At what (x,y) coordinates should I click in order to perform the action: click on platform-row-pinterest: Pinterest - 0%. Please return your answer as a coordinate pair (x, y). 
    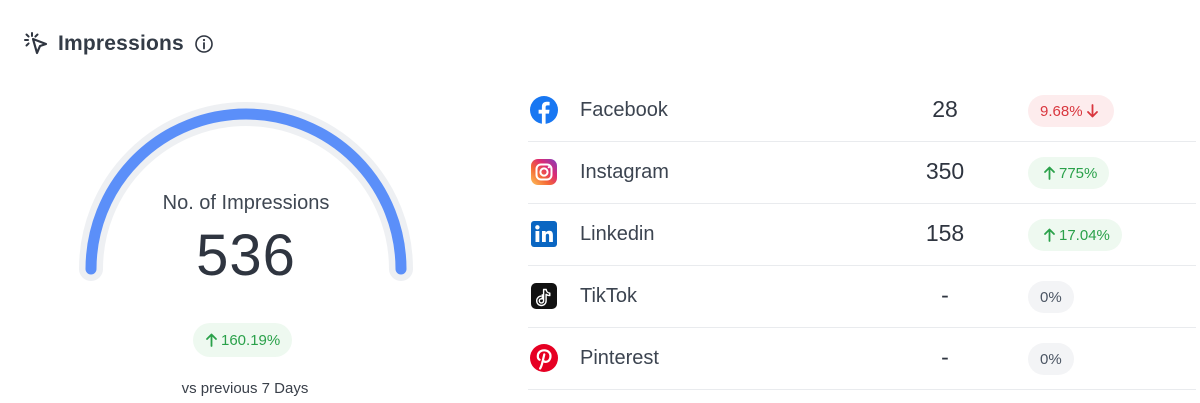
    Looking at the image, I should click on (862, 359).